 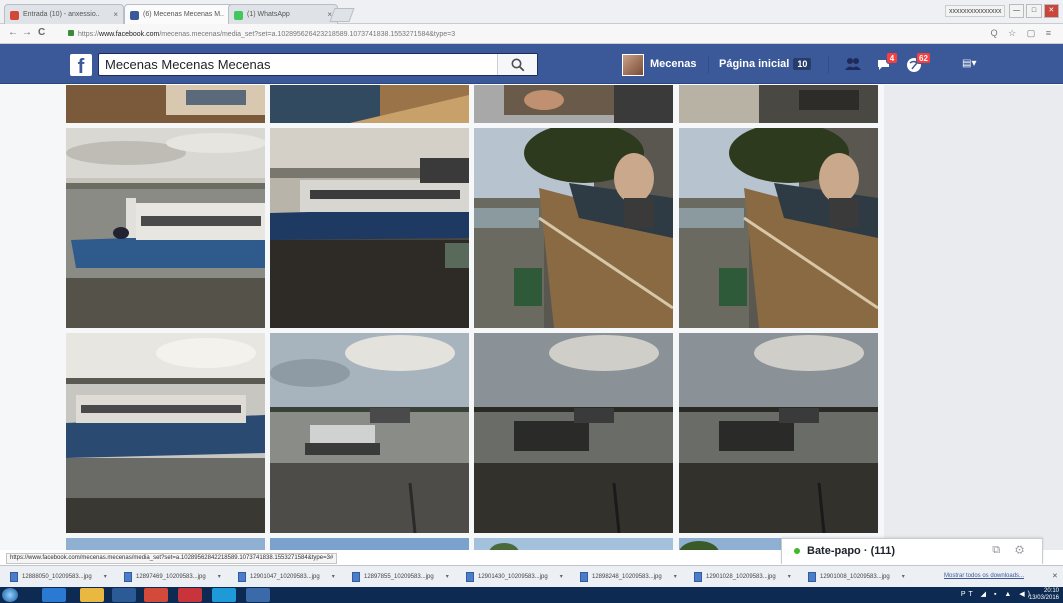 What do you see at coordinates (912, 551) in the screenshot?
I see `chat-sidebar-tab: Bate-papo · (111) ⧉ ⚙` at bounding box center [912, 551].